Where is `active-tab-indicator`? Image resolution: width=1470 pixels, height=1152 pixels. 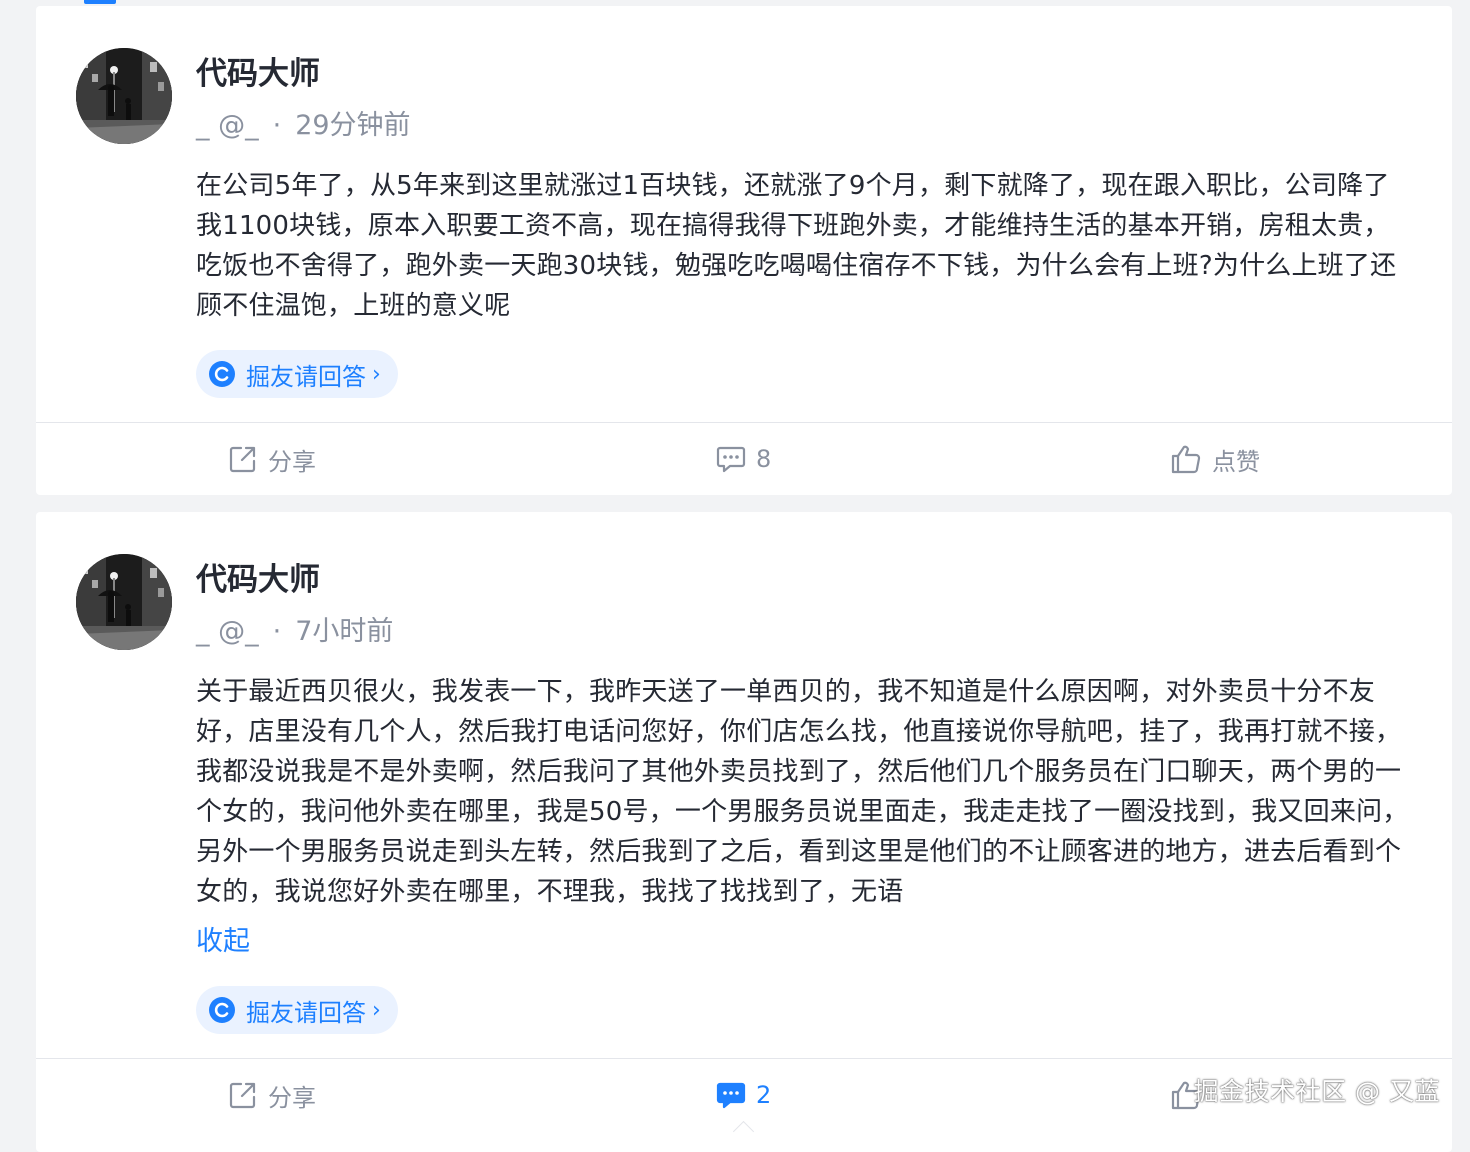
active-tab-indicator is located at coordinates (100, 2).